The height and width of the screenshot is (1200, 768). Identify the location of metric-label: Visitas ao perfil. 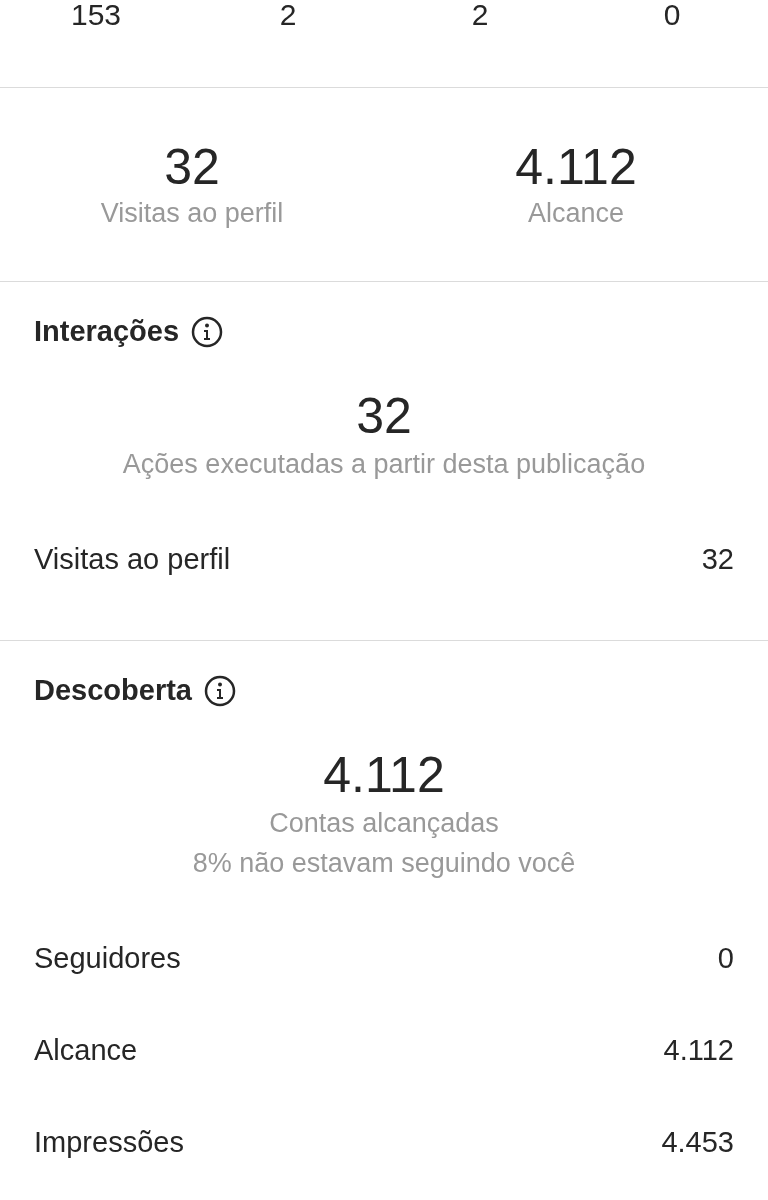
(132, 560).